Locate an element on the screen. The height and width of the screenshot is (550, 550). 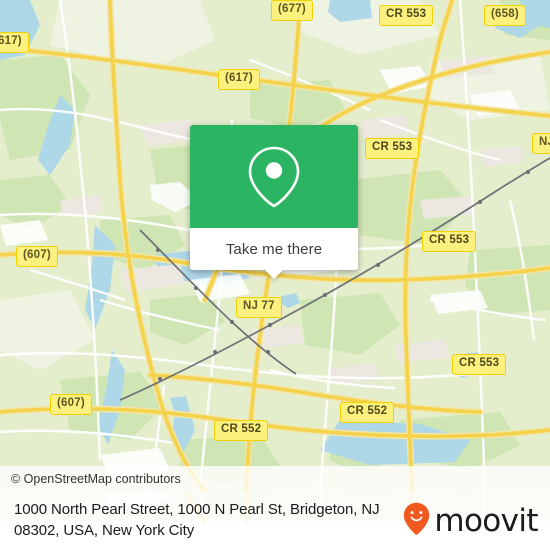
road-shield: (617) is located at coordinates (239, 79).